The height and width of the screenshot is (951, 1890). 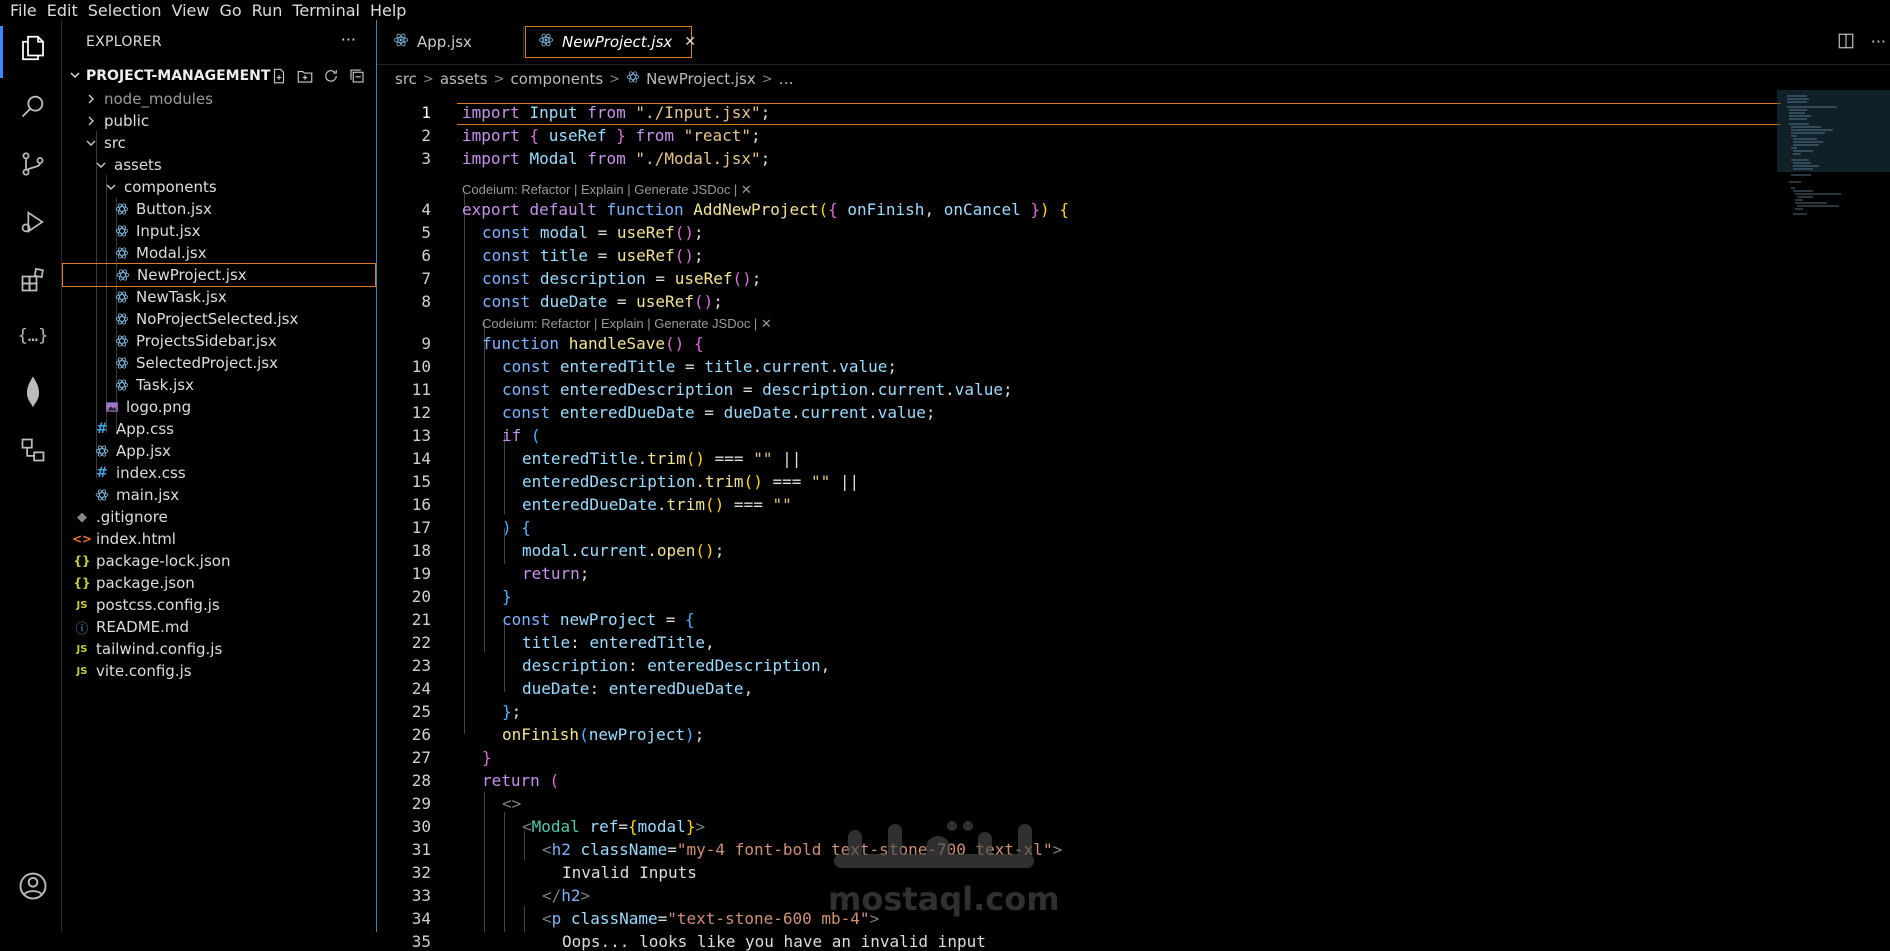 What do you see at coordinates (219, 121) in the screenshot?
I see `tree-item-public: public` at bounding box center [219, 121].